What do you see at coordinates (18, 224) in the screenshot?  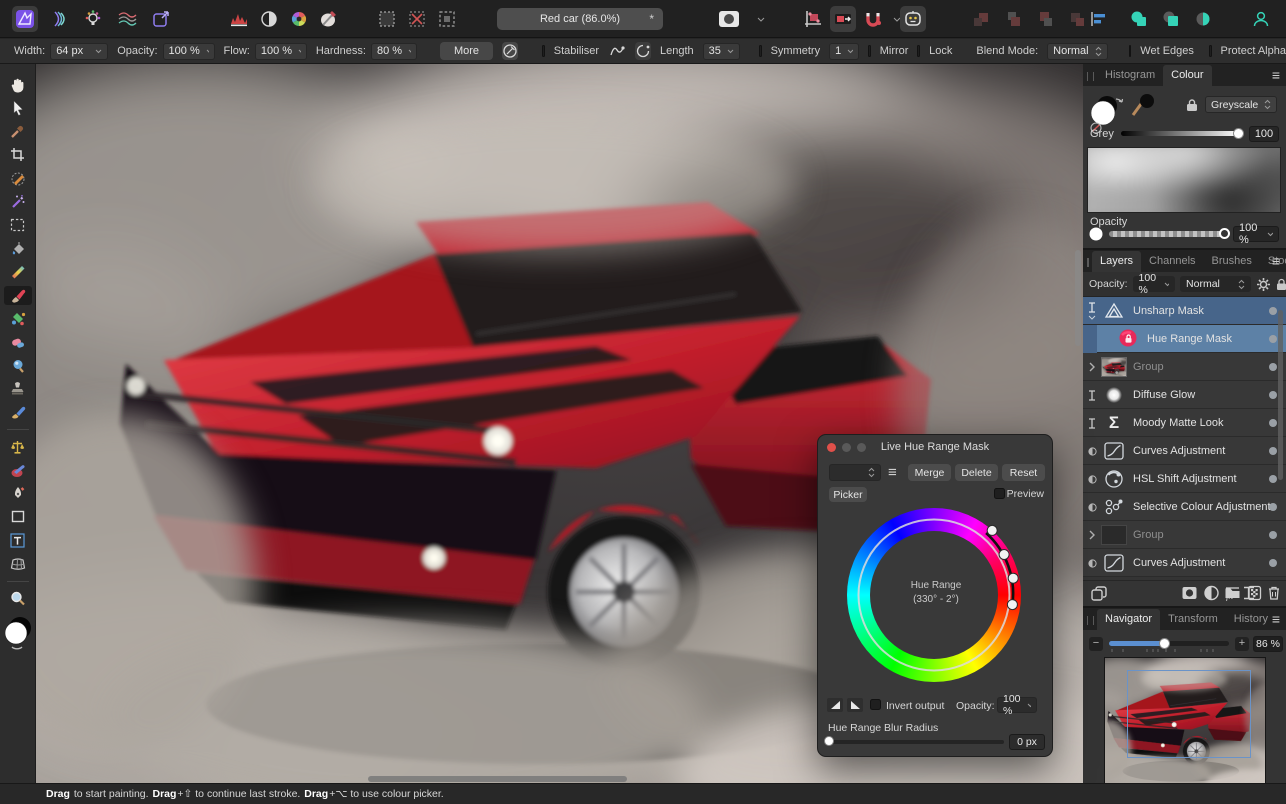 I see `marquee-select-tool` at bounding box center [18, 224].